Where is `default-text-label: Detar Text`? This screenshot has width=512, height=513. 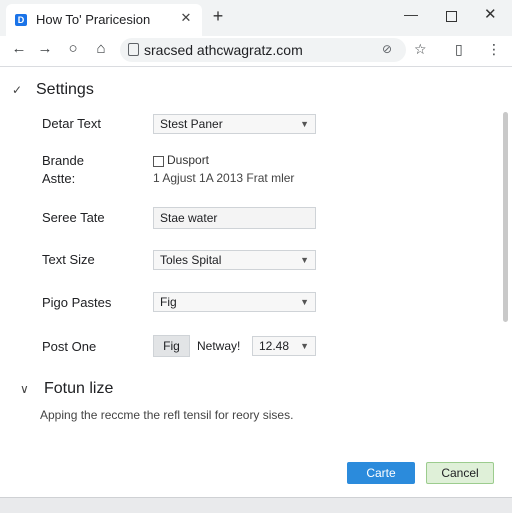
default-text-label: Detar Text is located at coordinates (72, 123).